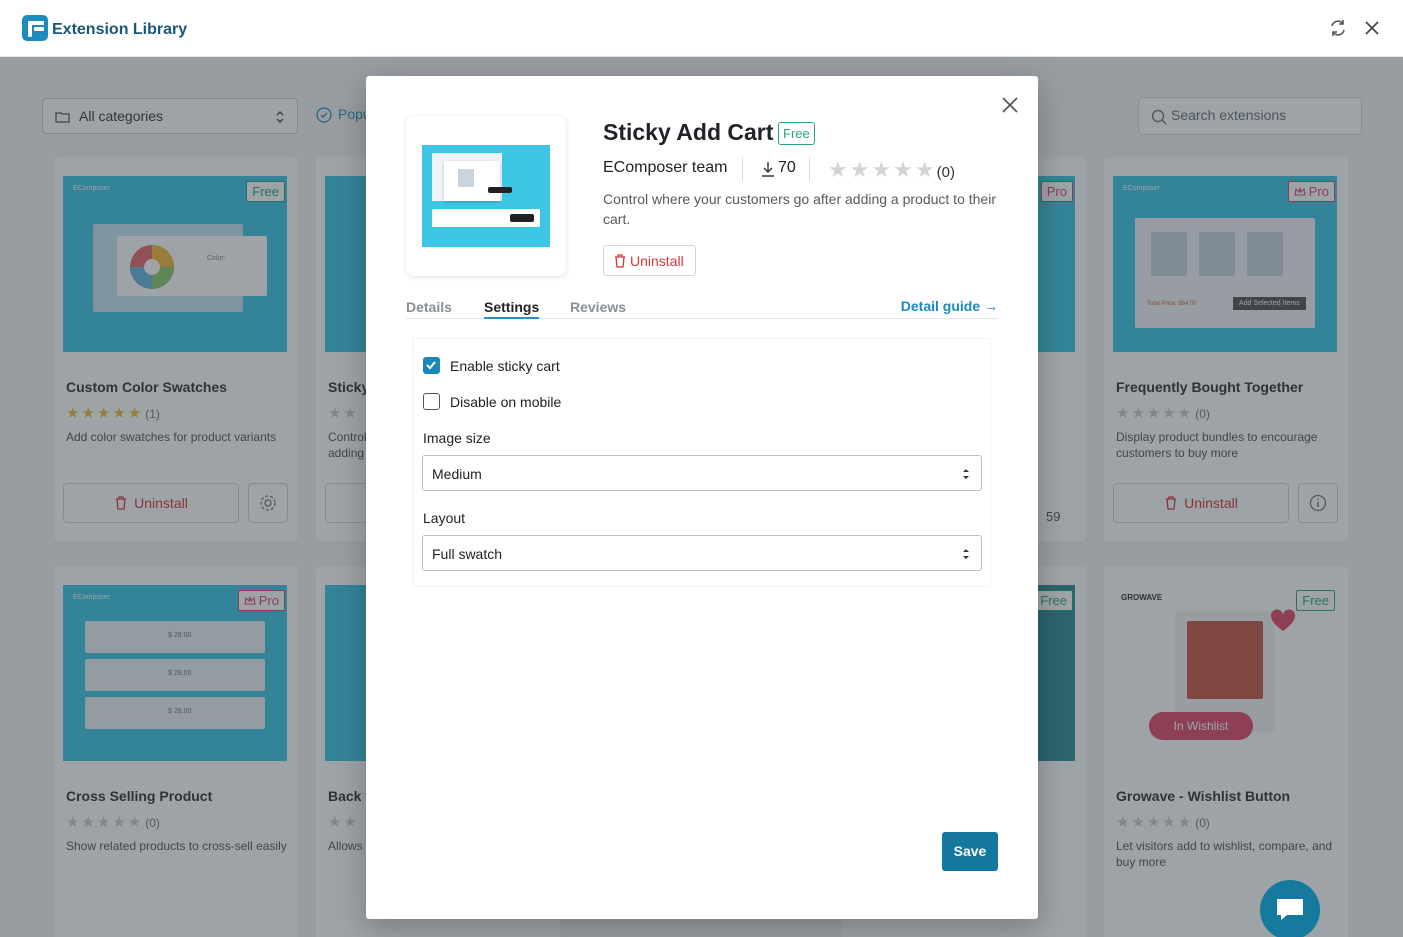 The height and width of the screenshot is (937, 1403). I want to click on save-button: Save, so click(970, 851).